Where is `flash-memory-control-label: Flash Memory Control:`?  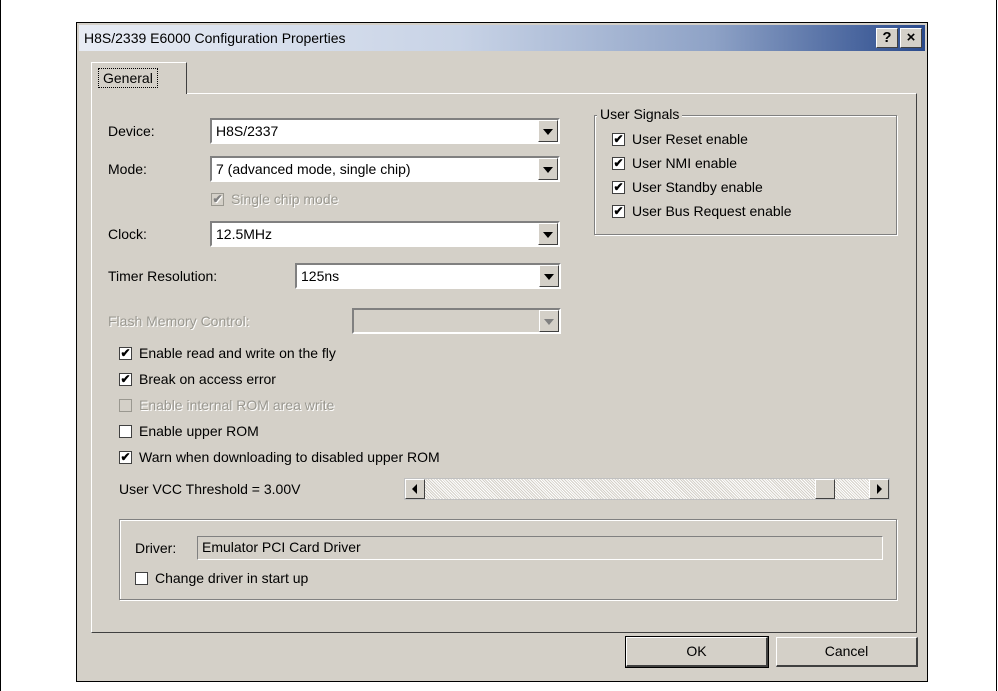 flash-memory-control-label: Flash Memory Control: is located at coordinates (179, 321).